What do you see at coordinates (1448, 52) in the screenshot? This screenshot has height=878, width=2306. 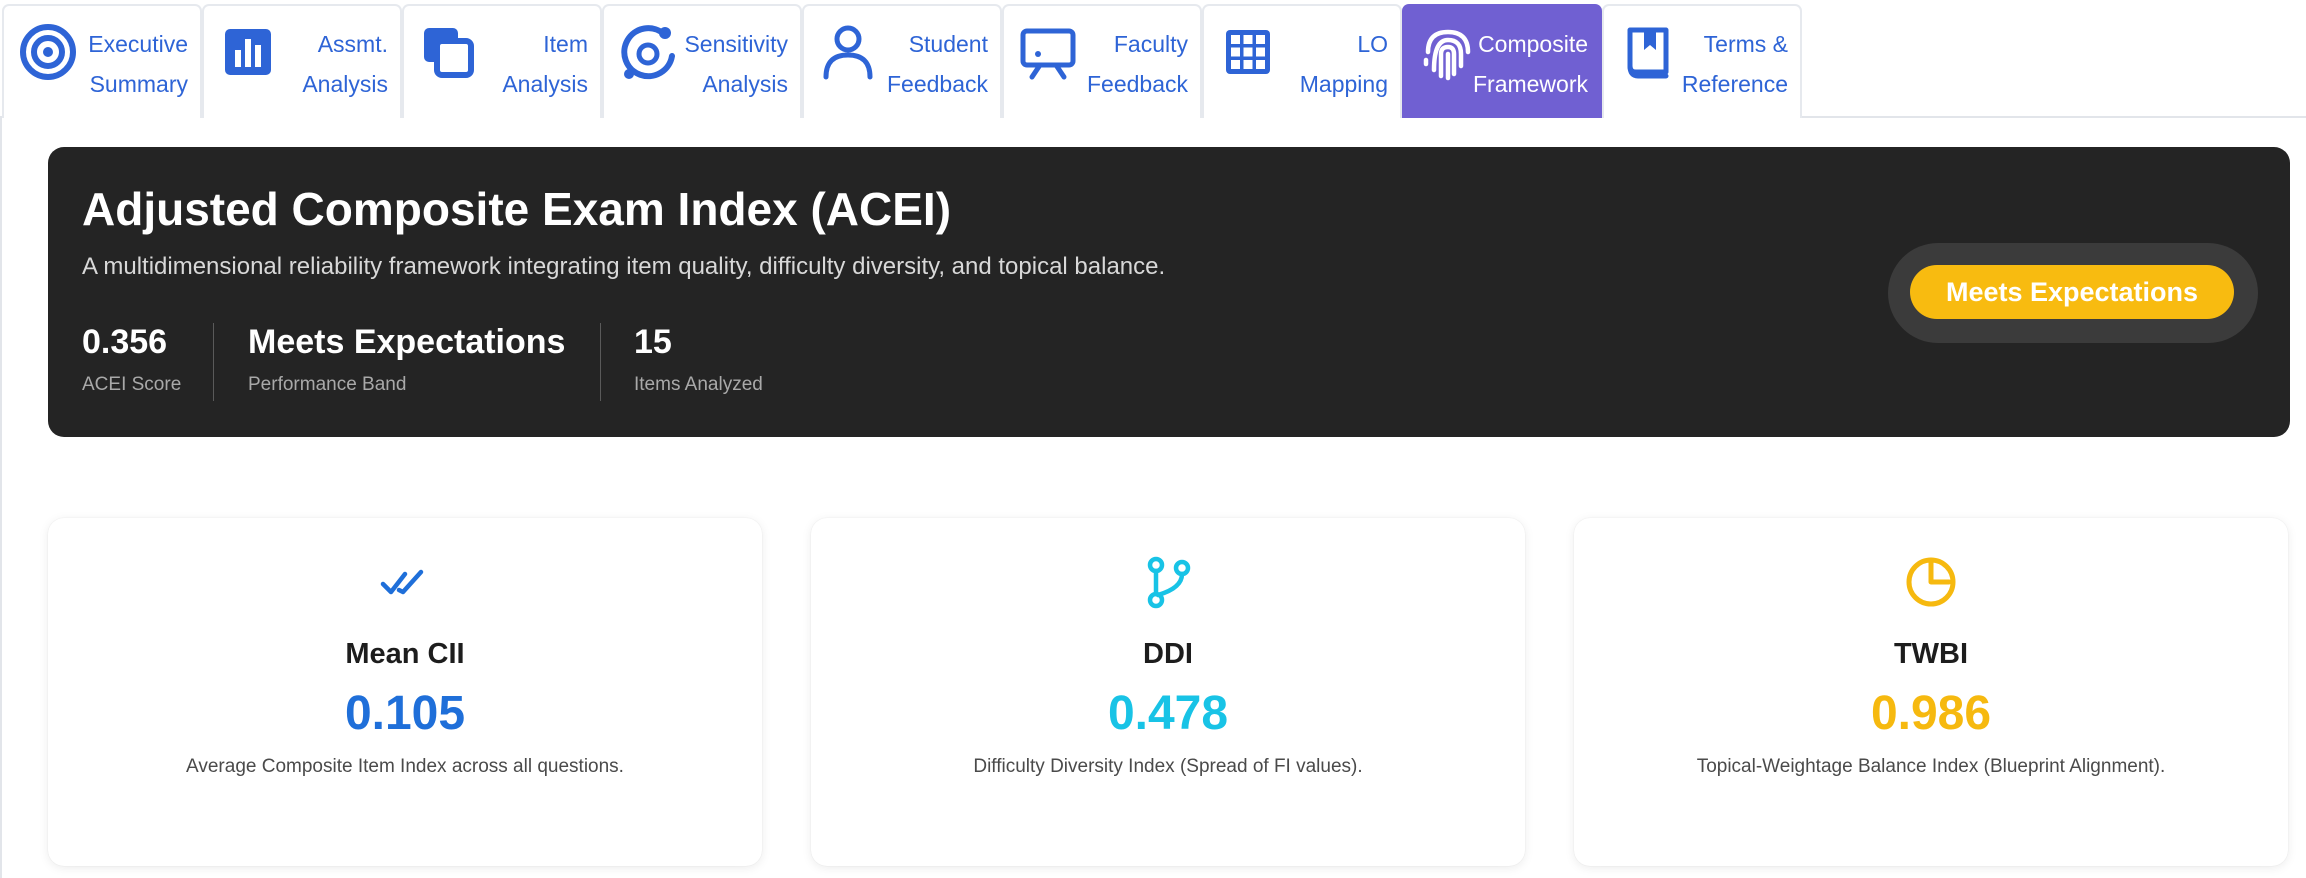 I see `fingerprint-icon` at bounding box center [1448, 52].